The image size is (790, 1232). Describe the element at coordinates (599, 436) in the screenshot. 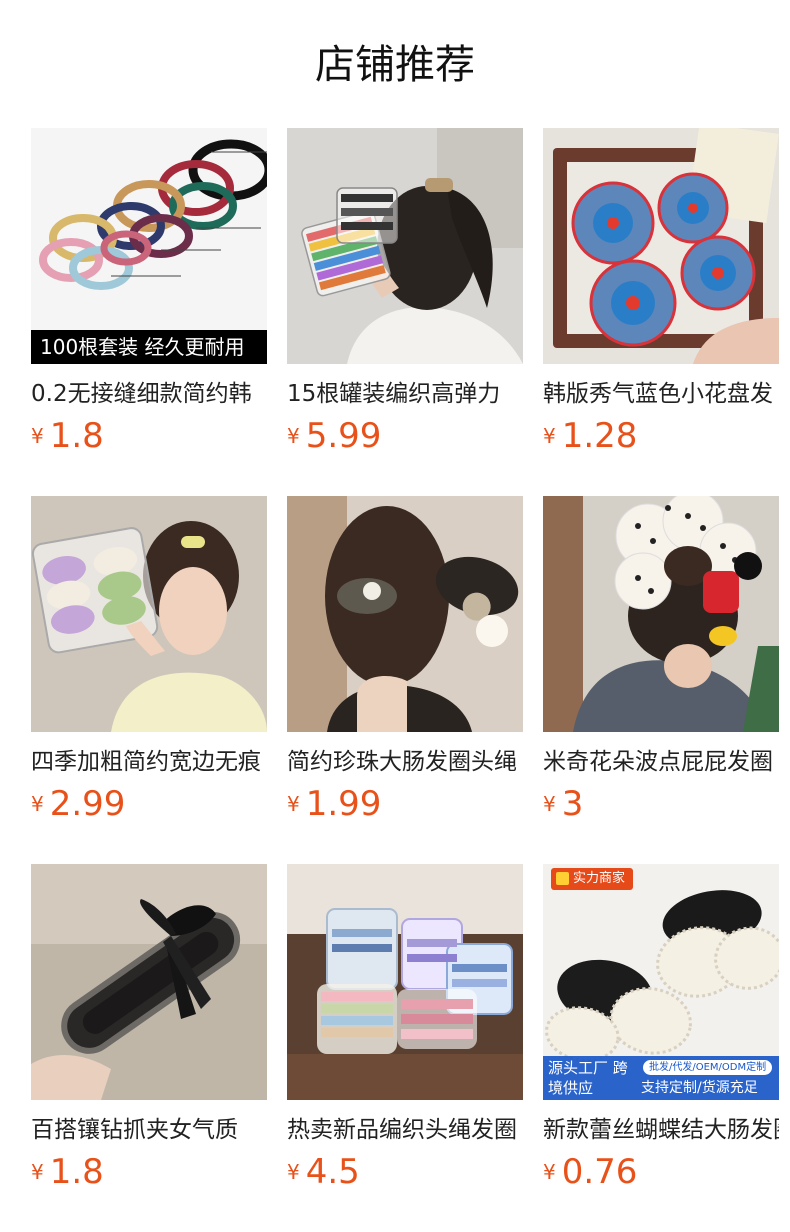

I see `price-amount: 1.28` at that location.